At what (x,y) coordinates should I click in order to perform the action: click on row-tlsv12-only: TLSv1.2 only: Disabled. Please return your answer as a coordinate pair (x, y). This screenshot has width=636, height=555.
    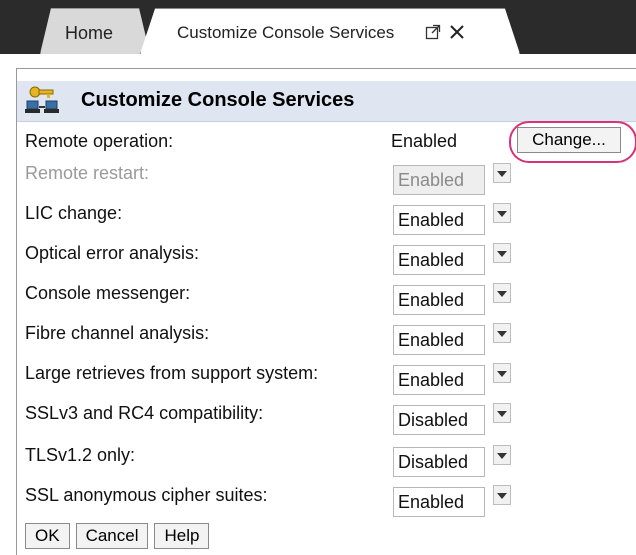
    Looking at the image, I should click on (325, 460).